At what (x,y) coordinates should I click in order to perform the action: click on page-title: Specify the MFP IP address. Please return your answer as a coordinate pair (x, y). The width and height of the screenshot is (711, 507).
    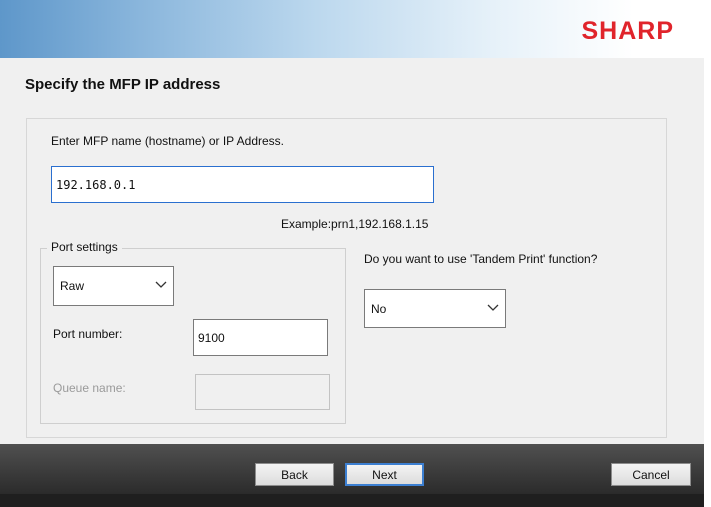
    Looking at the image, I should click on (123, 84).